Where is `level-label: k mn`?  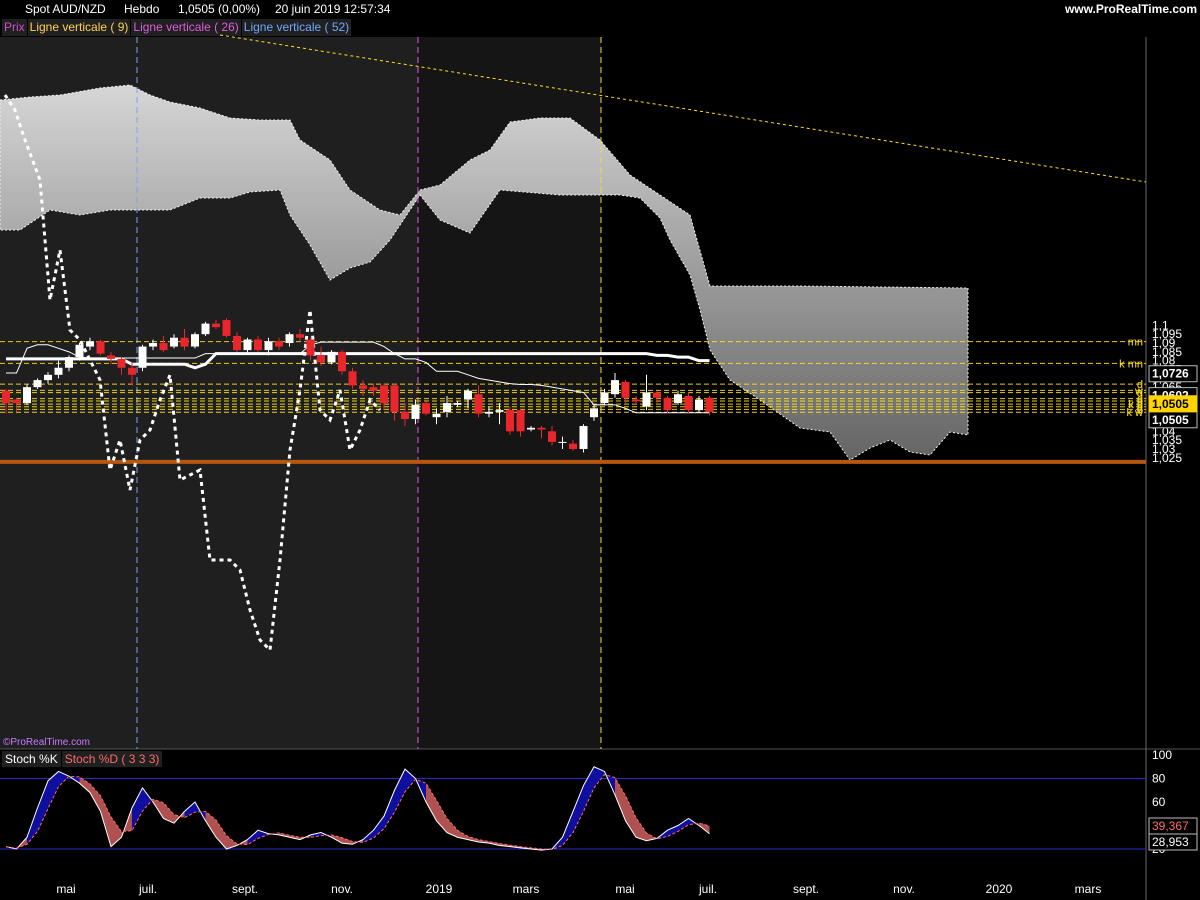
level-label: k mn is located at coordinates (1131, 364).